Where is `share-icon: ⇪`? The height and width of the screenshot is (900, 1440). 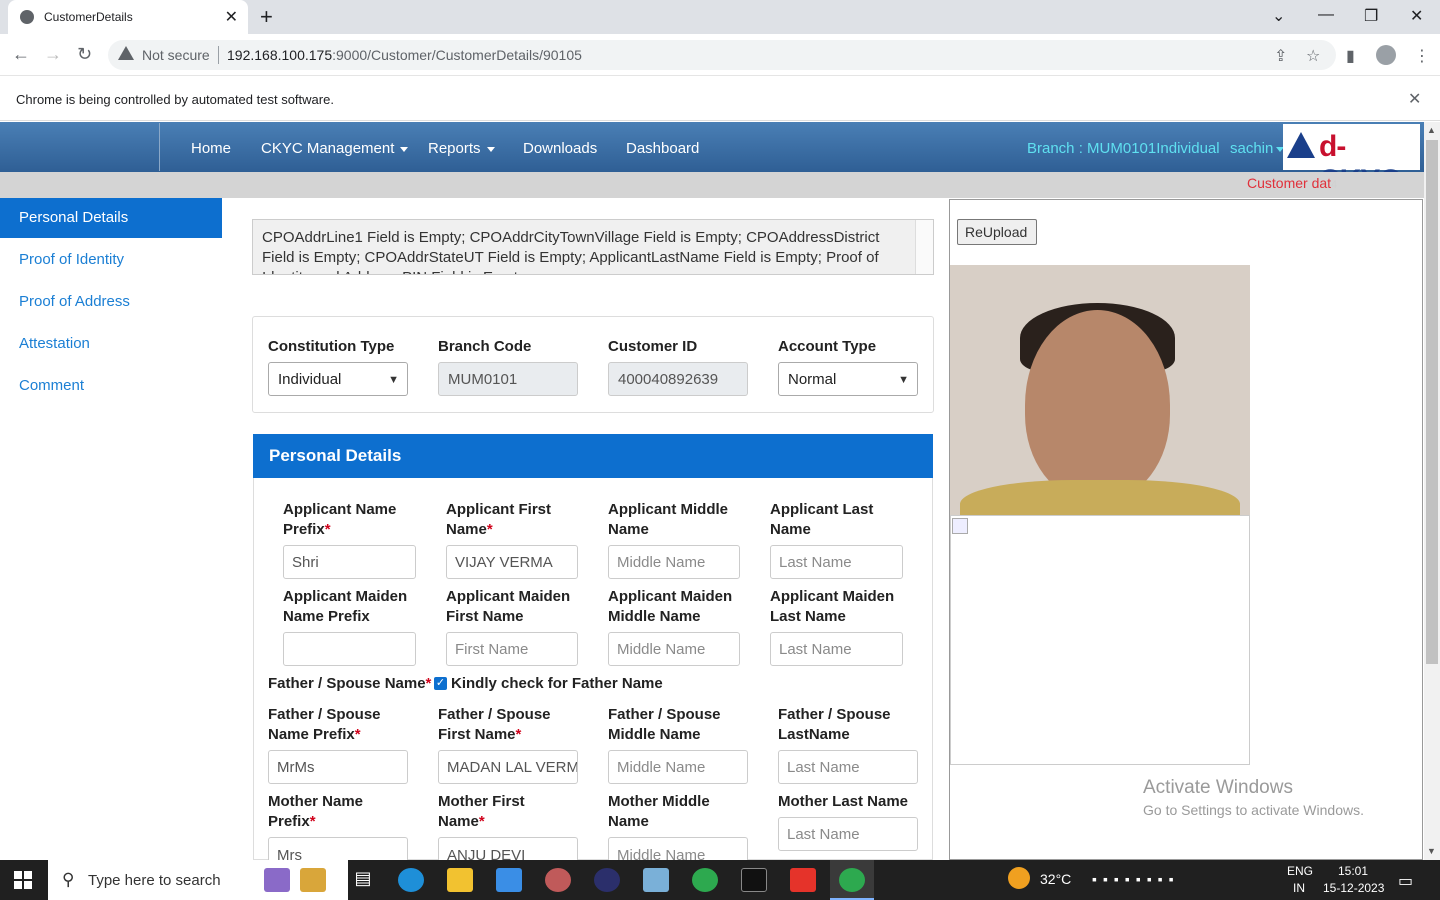 share-icon: ⇪ is located at coordinates (1280, 56).